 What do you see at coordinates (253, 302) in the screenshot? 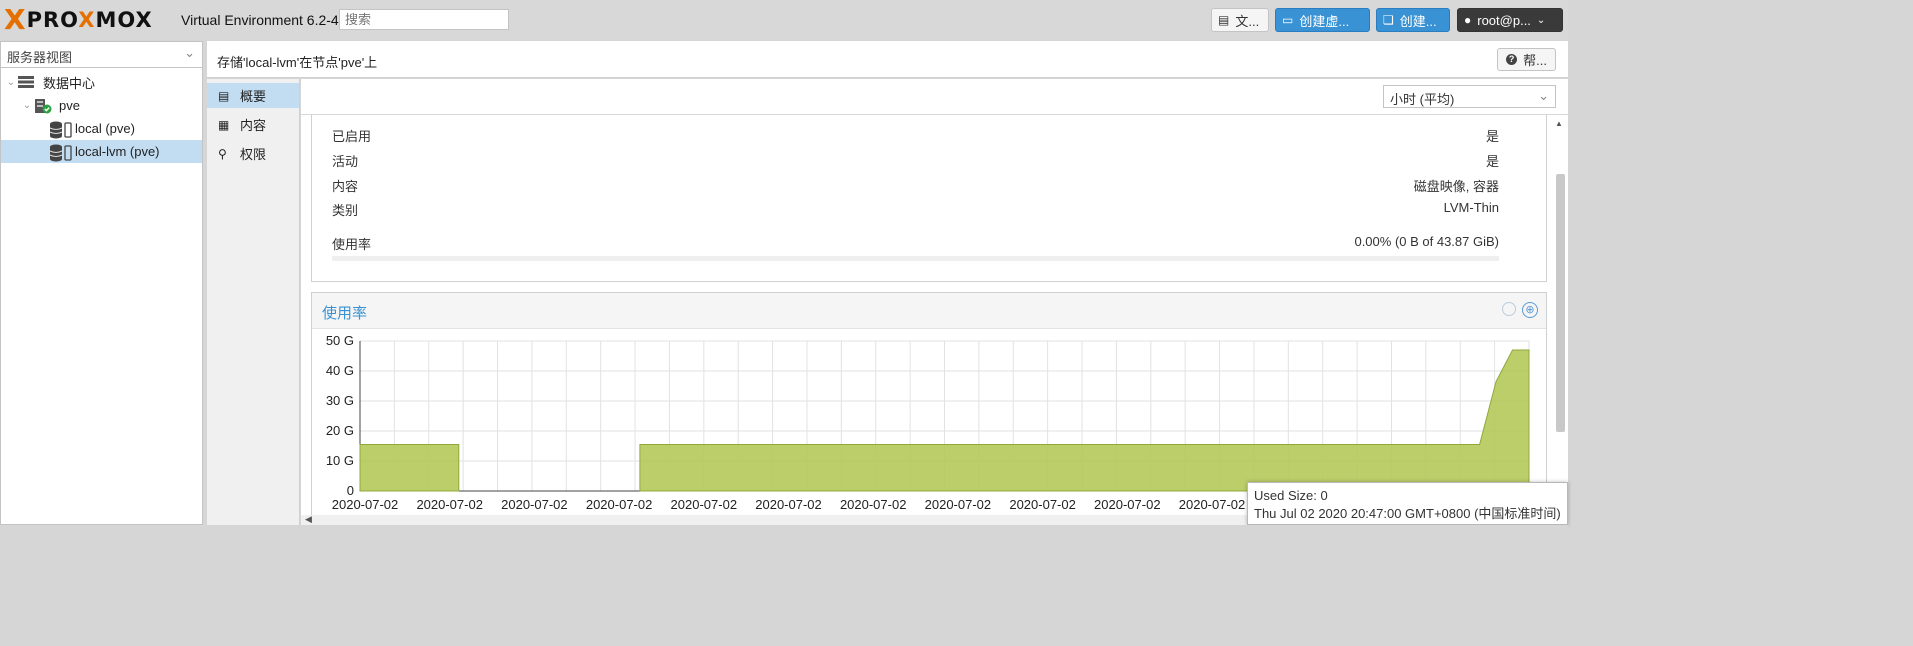
I see `storage-subnav: ▤ 概要 ▦ 内容 ⚲ 权限` at bounding box center [253, 302].